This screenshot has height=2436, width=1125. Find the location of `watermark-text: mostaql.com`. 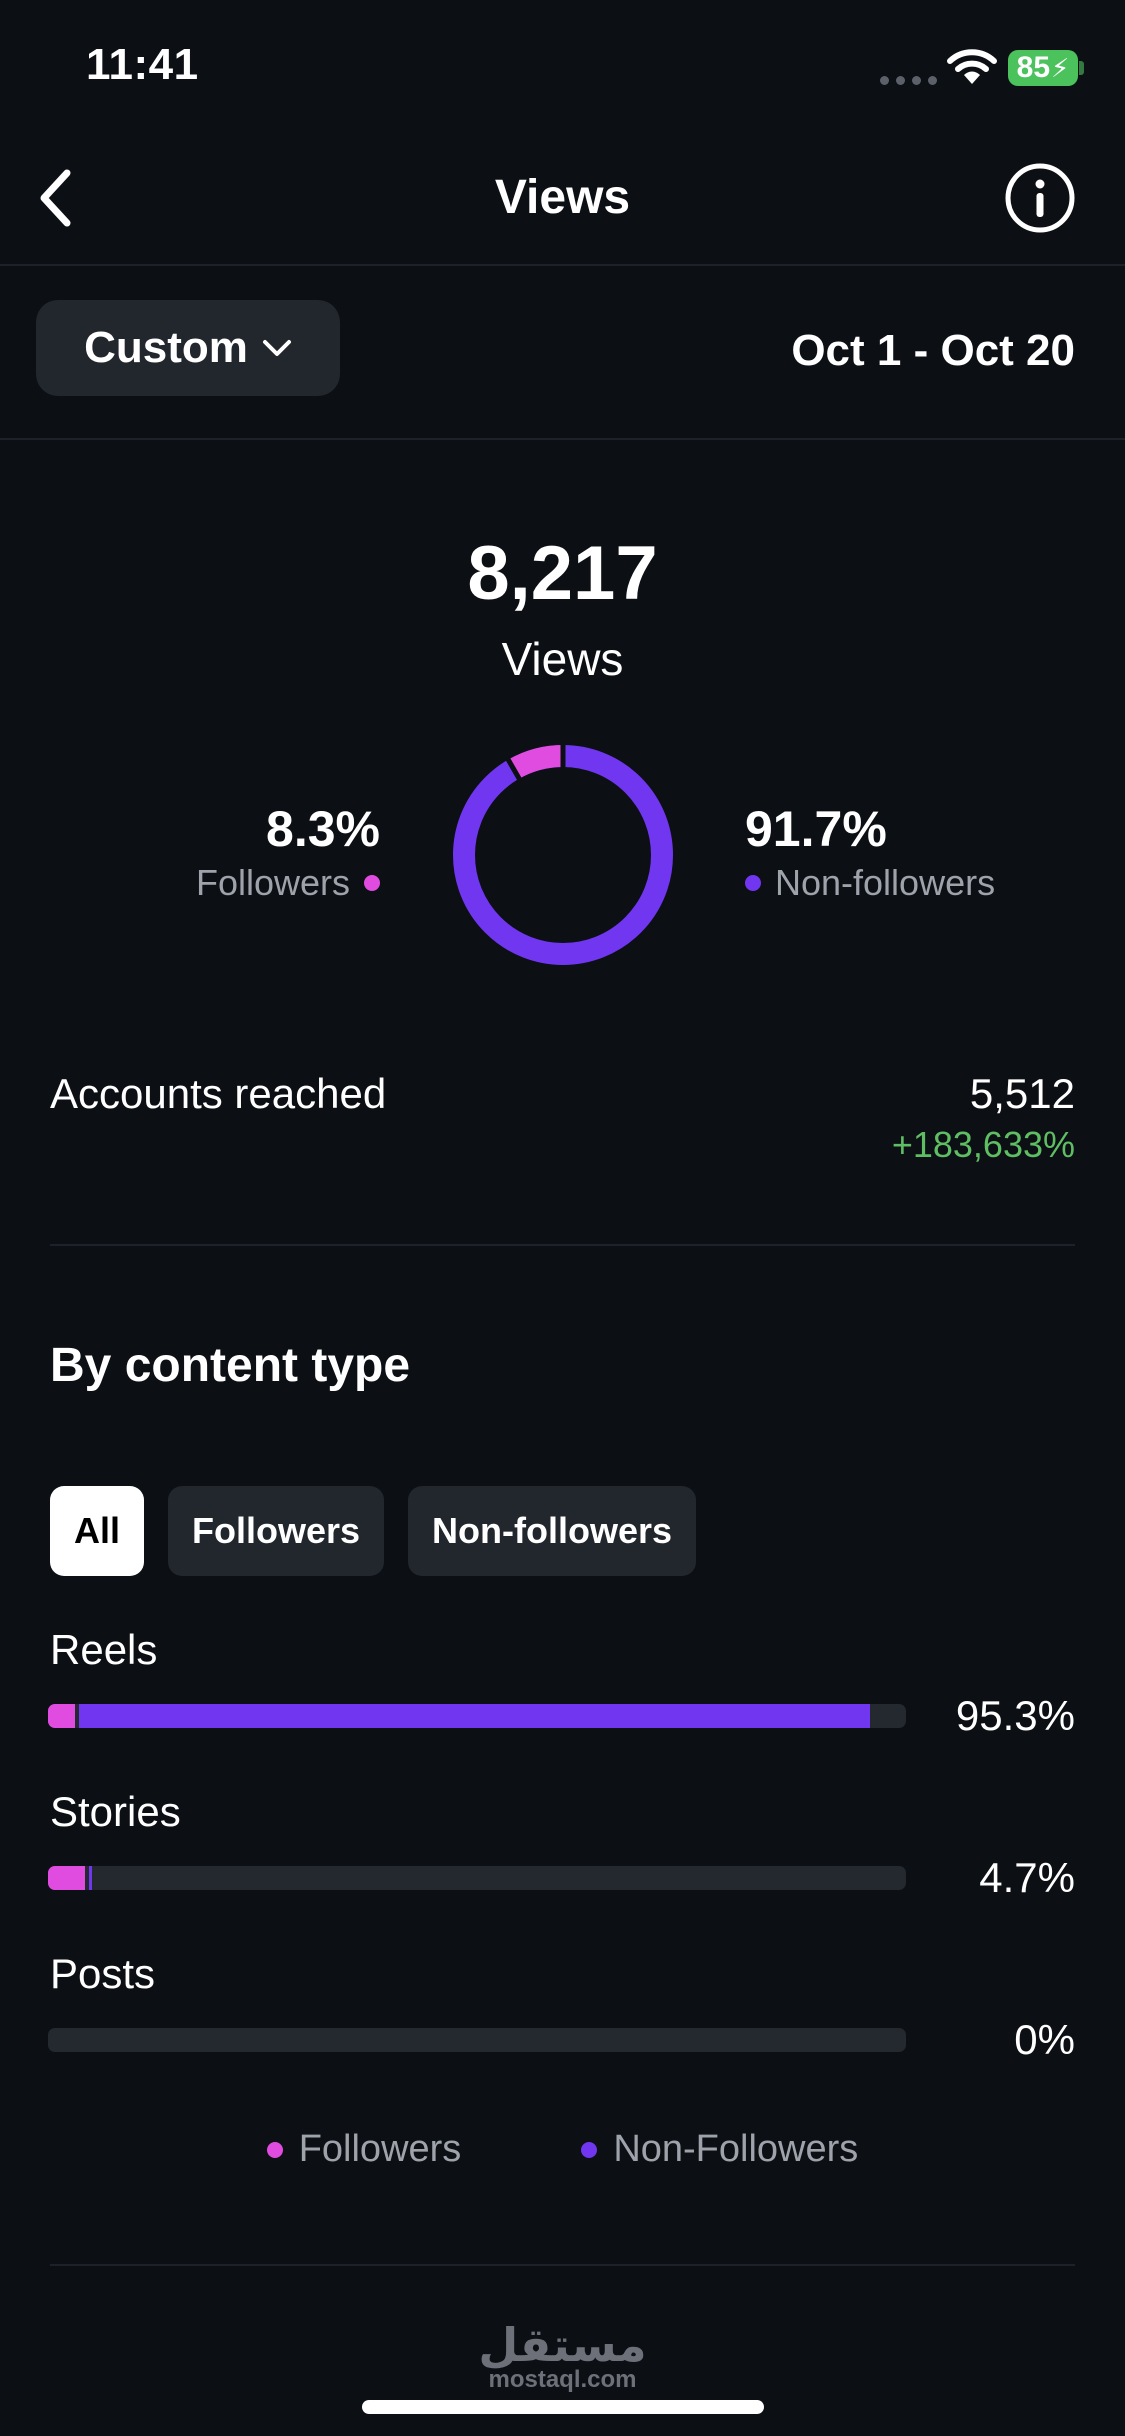

watermark-text: mostaql.com is located at coordinates (562, 2379).